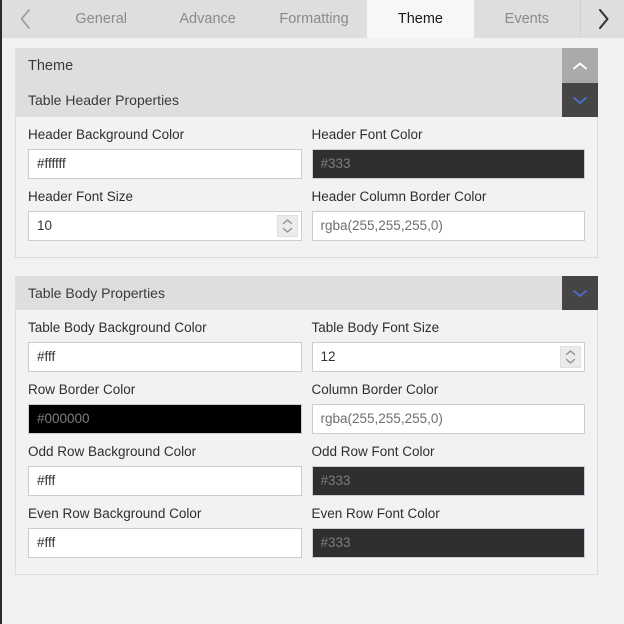 The width and height of the screenshot is (624, 624). What do you see at coordinates (306, 403) in the screenshot?
I see `field-row: Row Border Color Column Border Color` at bounding box center [306, 403].